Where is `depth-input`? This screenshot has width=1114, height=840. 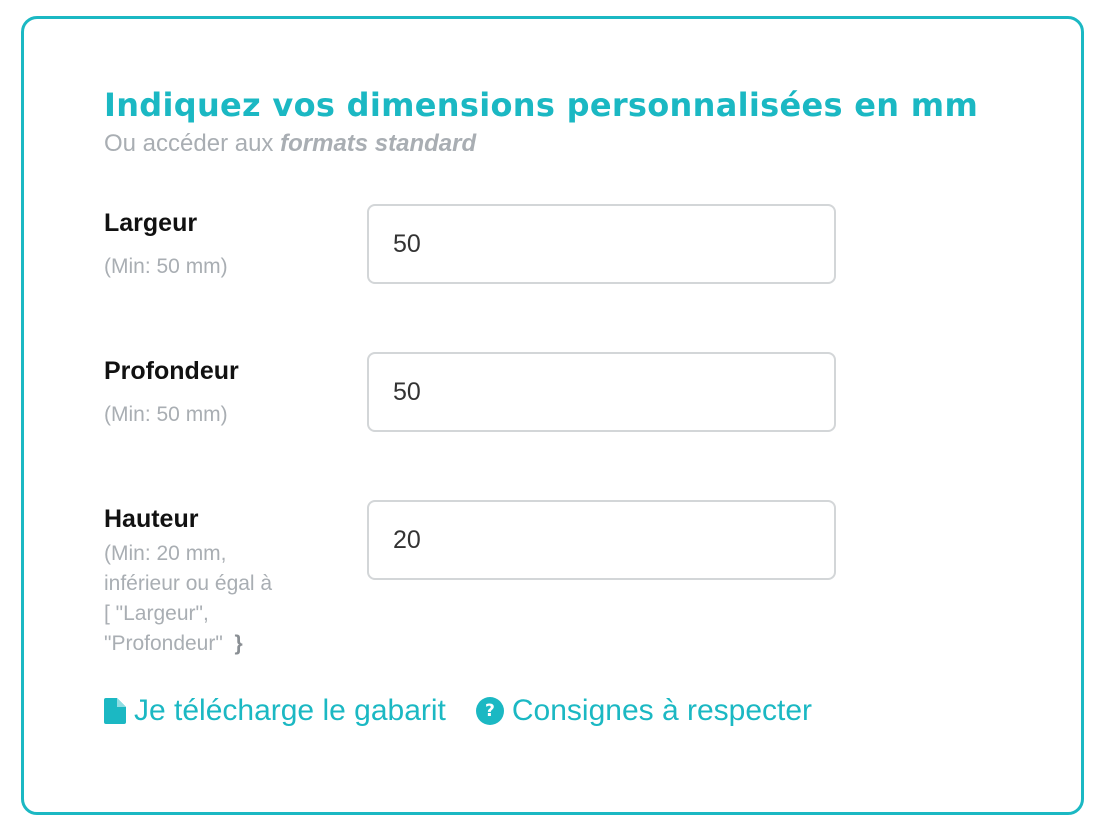
depth-input is located at coordinates (601, 392).